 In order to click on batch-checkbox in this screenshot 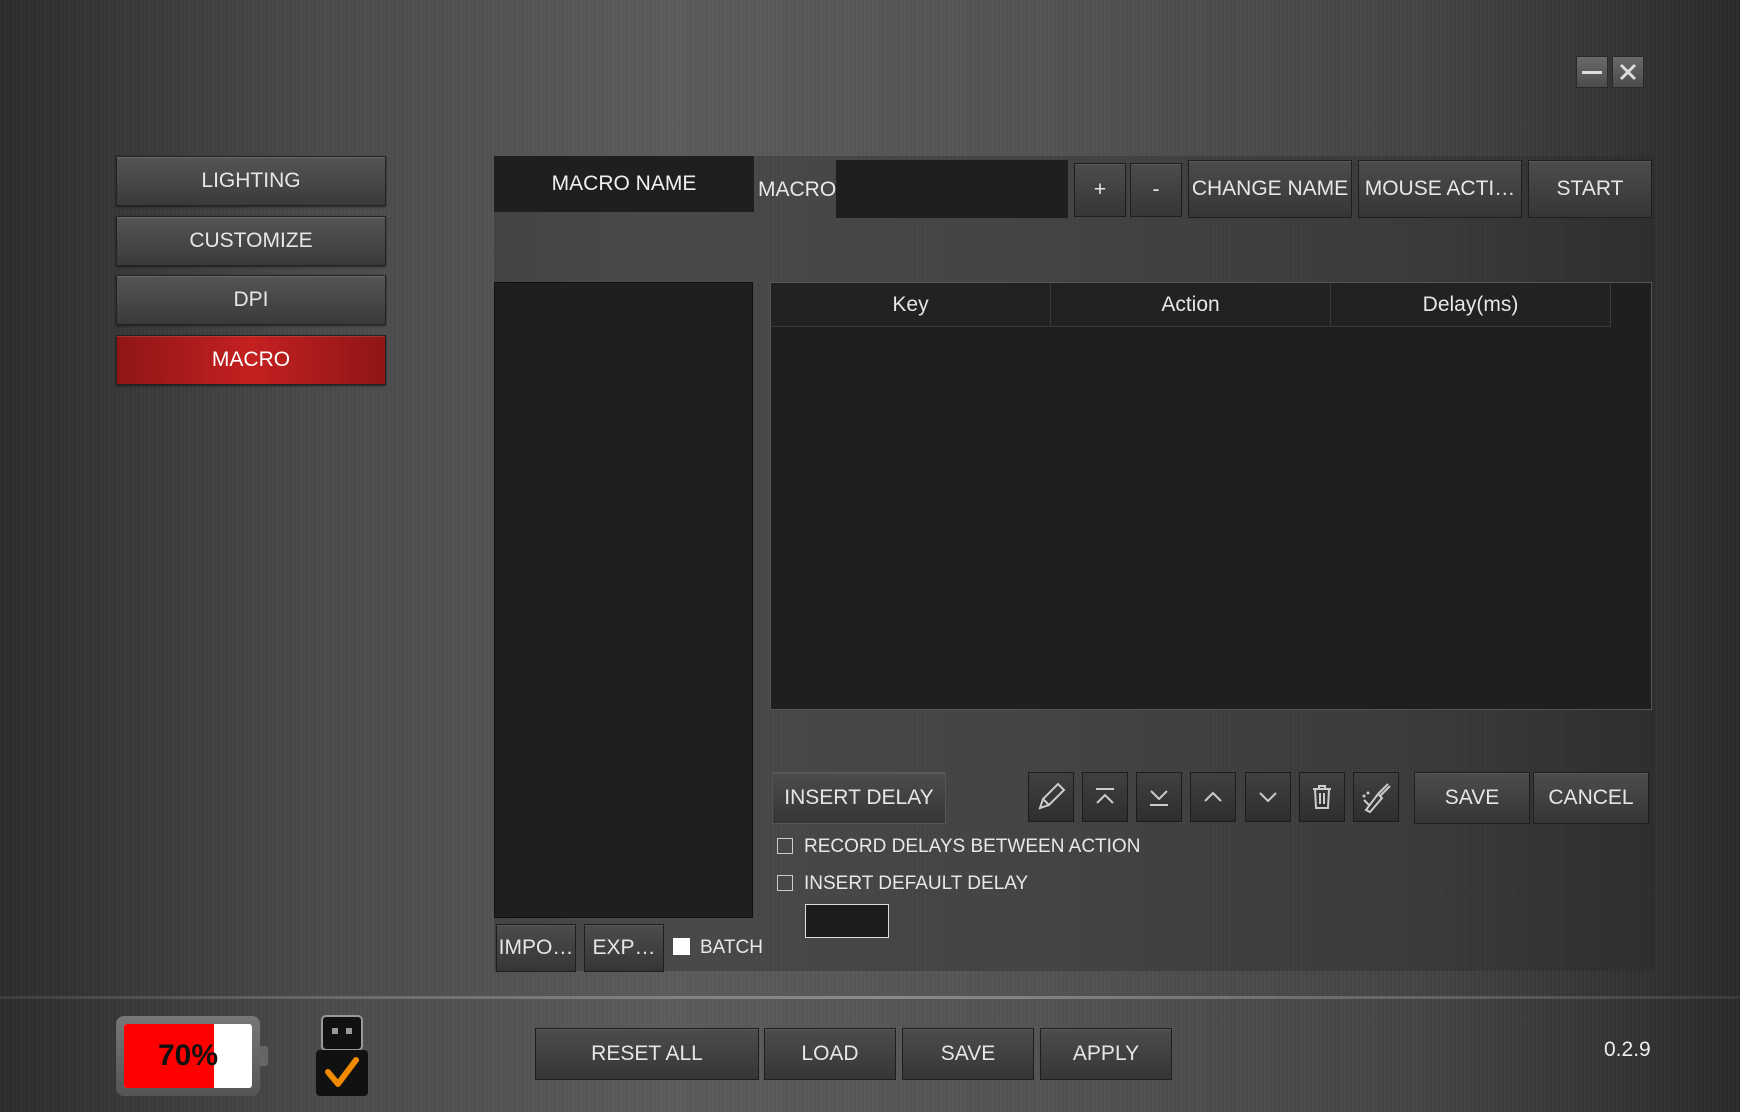, I will do `click(681, 946)`.